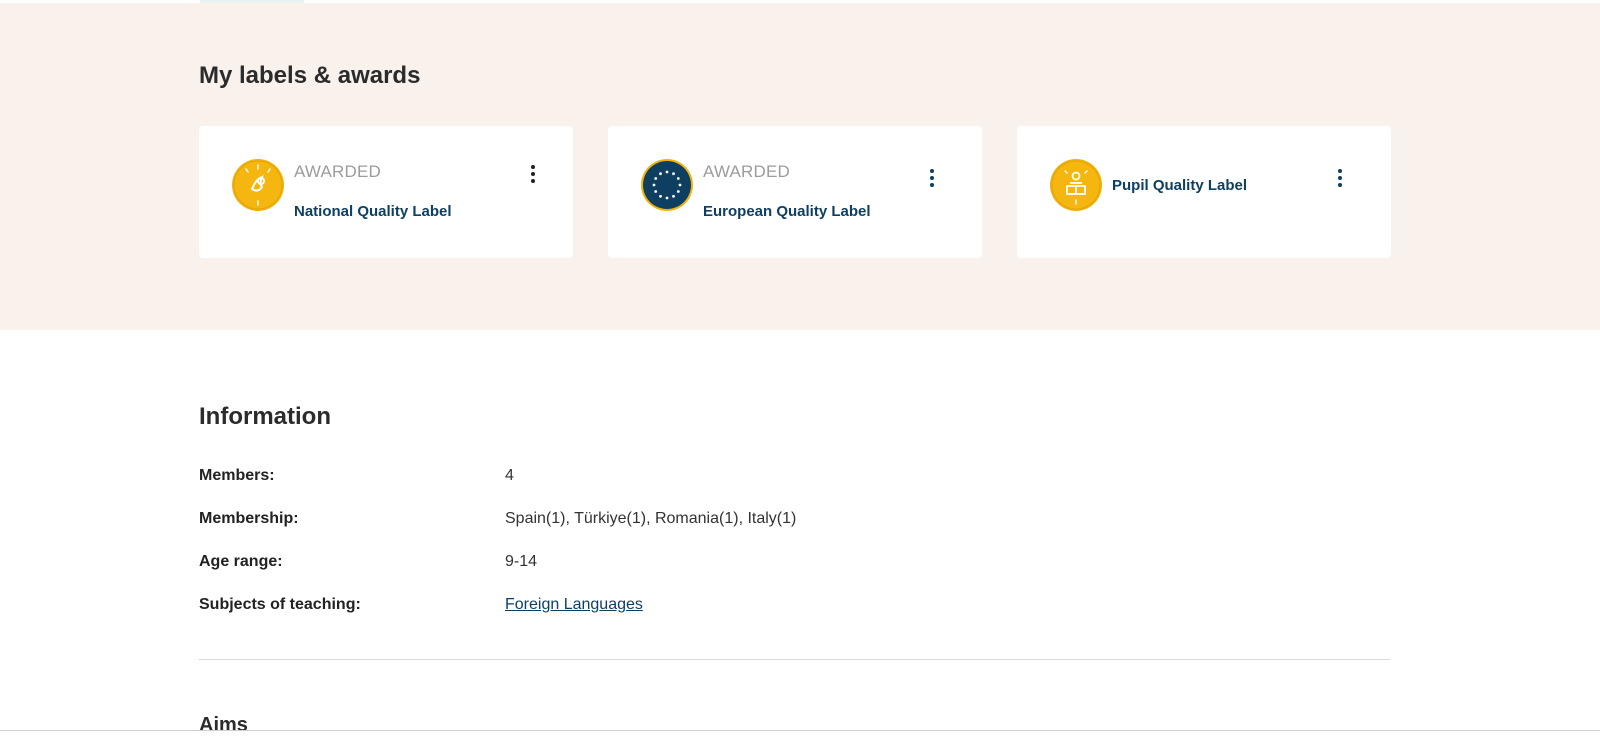 This screenshot has height=739, width=1600. I want to click on info-row-members: Members: 4, so click(794, 478).